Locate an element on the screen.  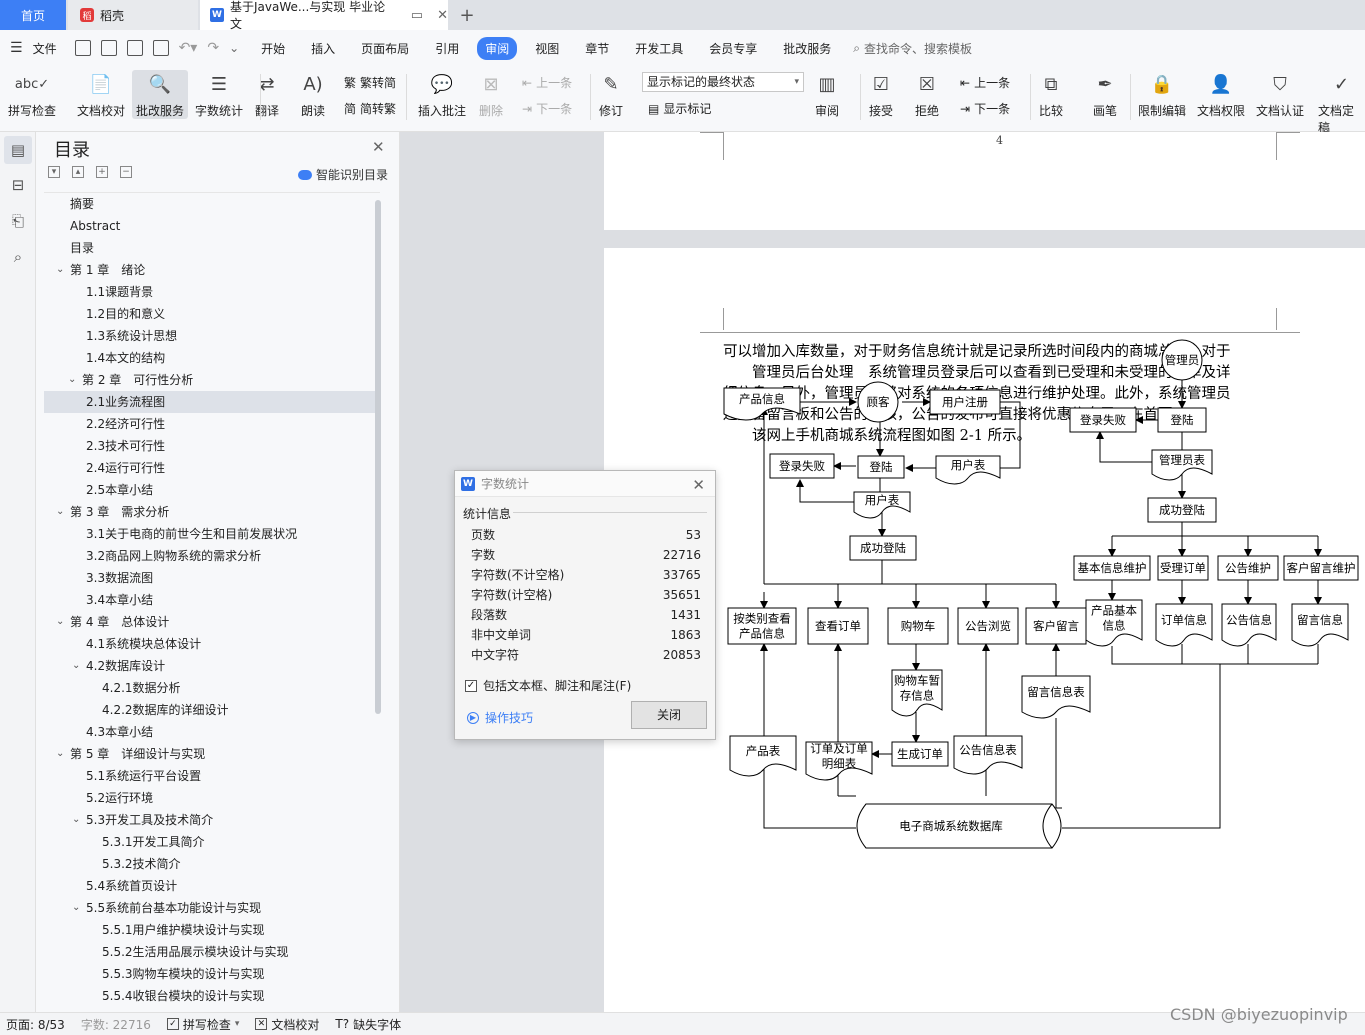
toc-item: 2.3技术可行性 is located at coordinates (212, 446).